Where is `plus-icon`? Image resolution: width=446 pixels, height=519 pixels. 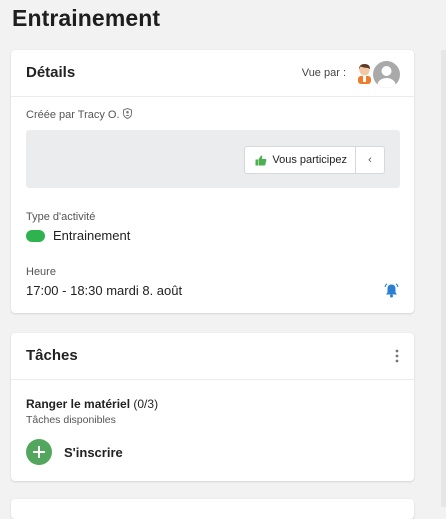 plus-icon is located at coordinates (39, 452).